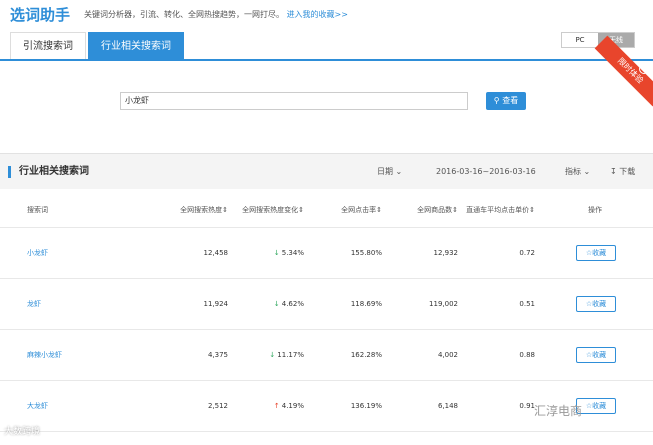 The height and width of the screenshot is (445, 653). Describe the element at coordinates (216, 304) in the screenshot. I see `heat-value: 11,924` at that location.